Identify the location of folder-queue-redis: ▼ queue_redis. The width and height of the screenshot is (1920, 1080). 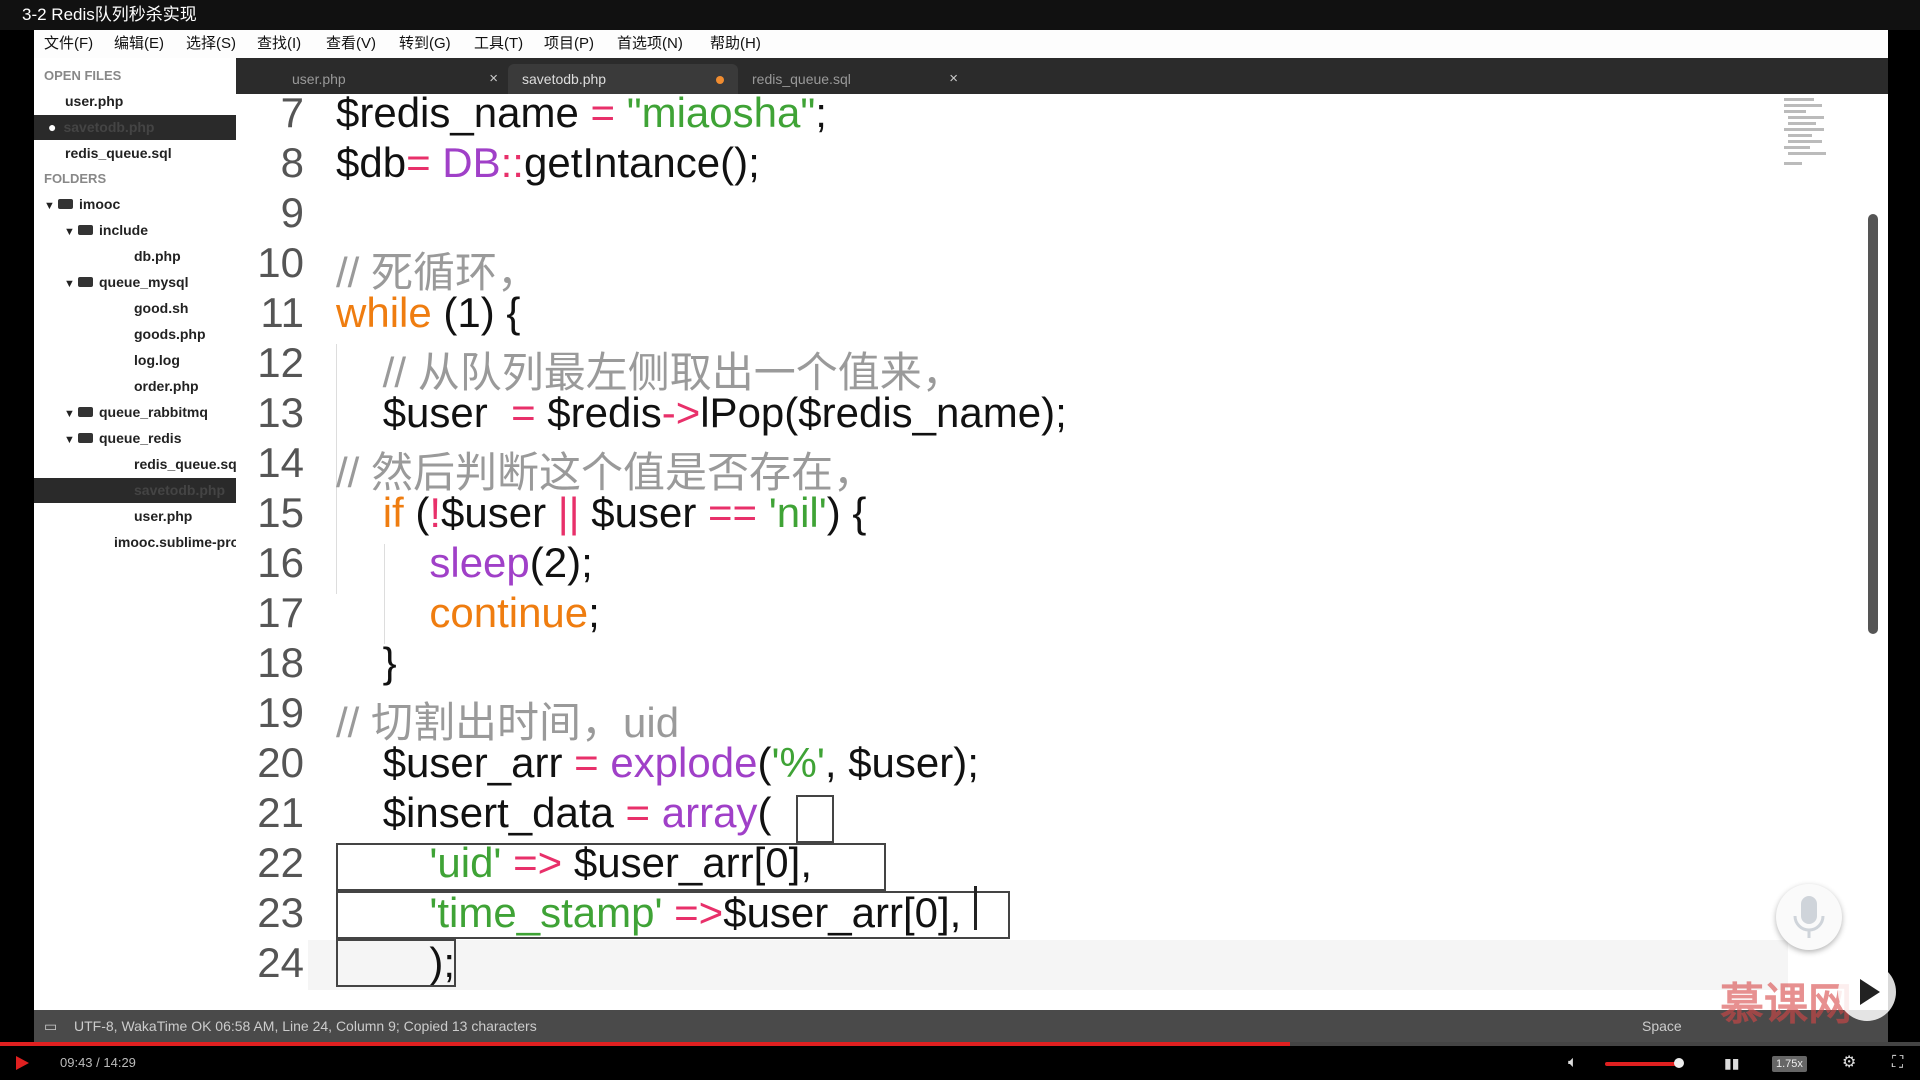
(150, 438).